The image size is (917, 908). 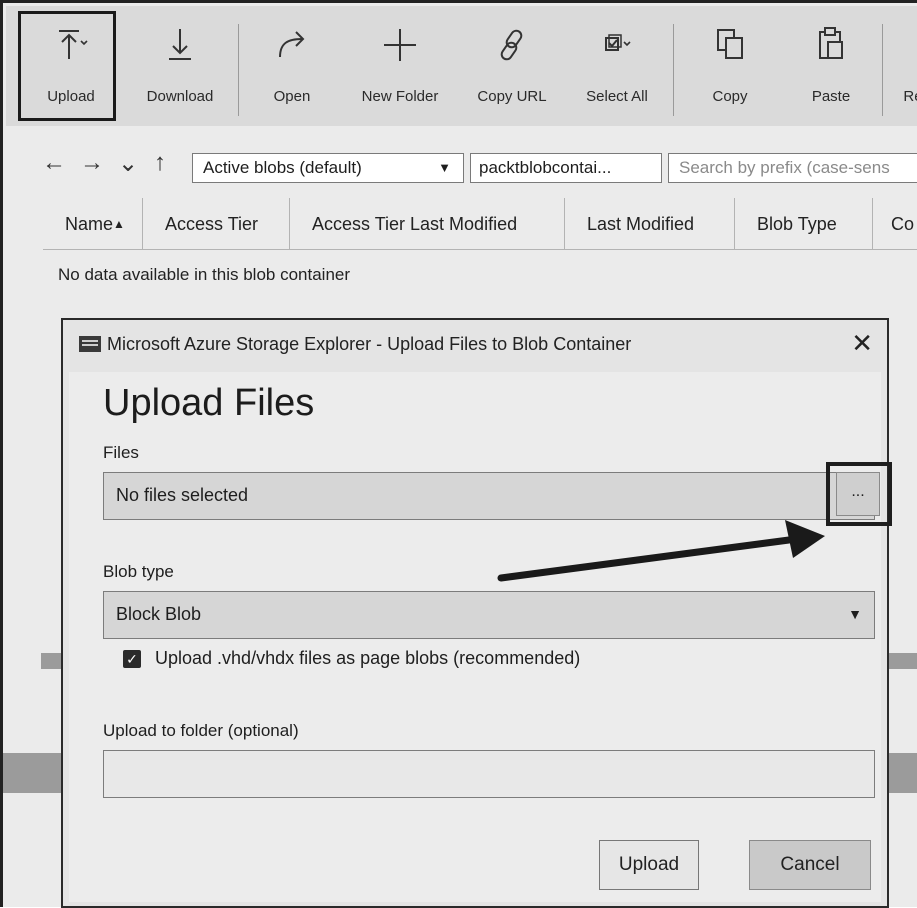 I want to click on rename-icon, so click(x=910, y=45).